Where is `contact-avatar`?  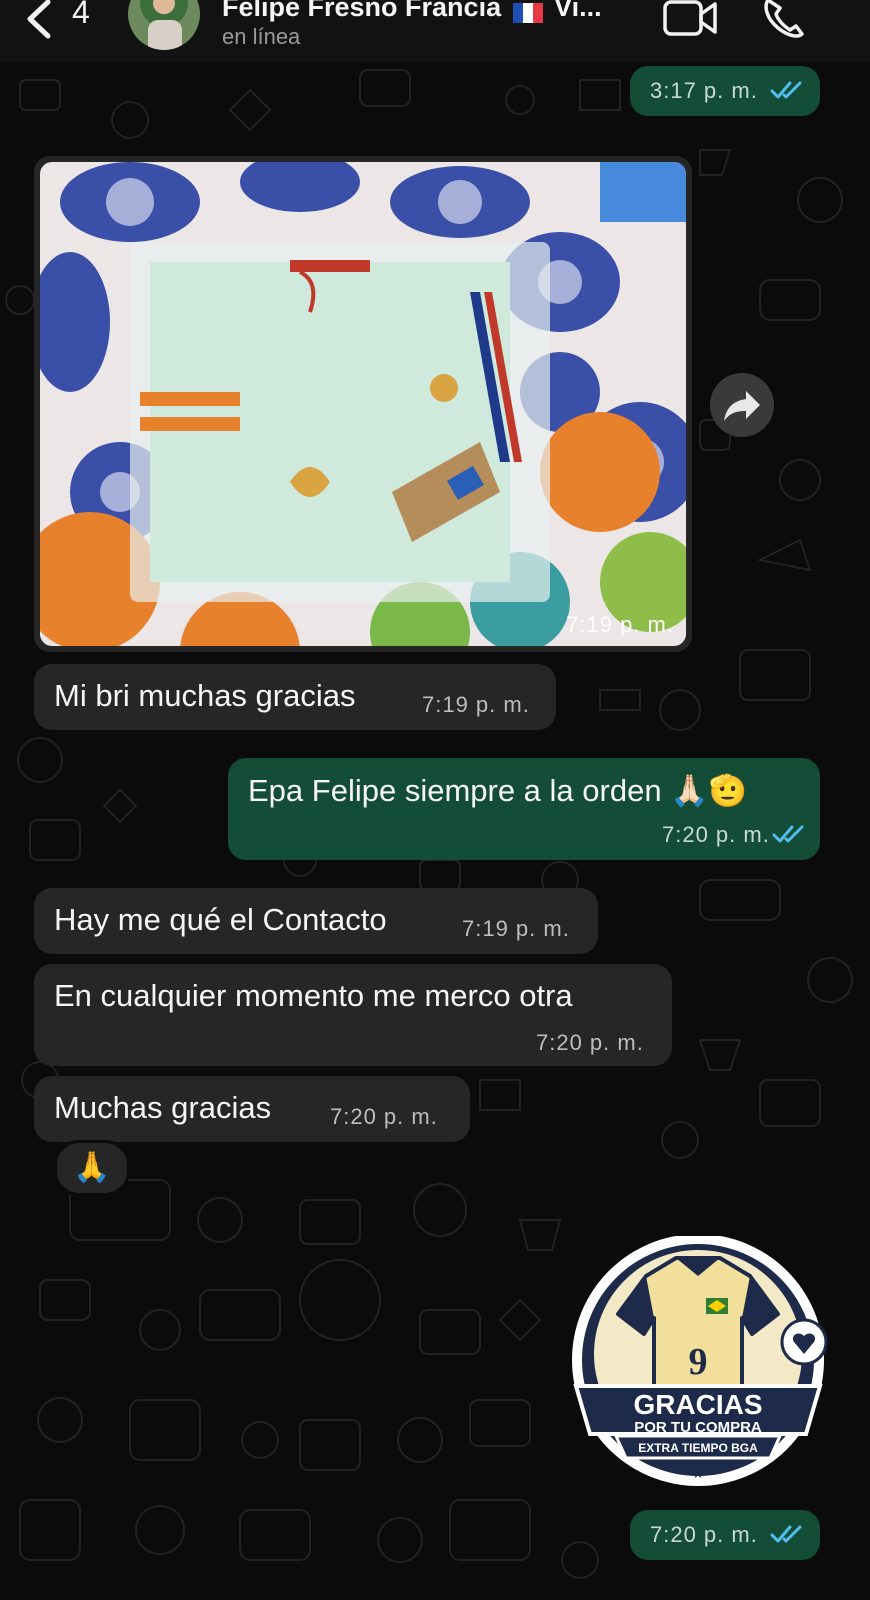 contact-avatar is located at coordinates (164, 25).